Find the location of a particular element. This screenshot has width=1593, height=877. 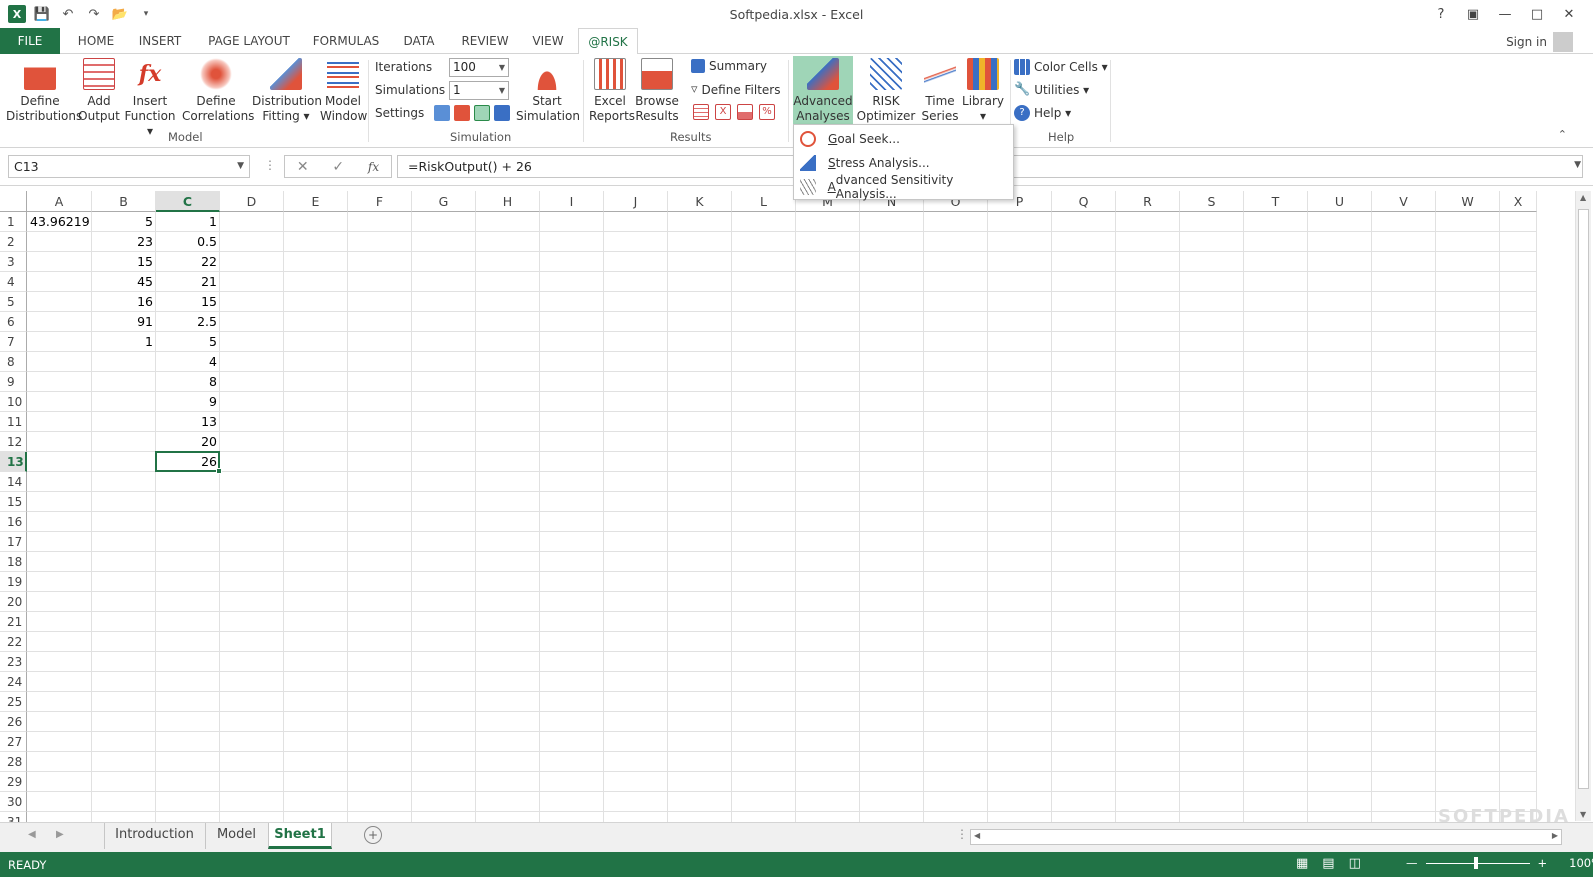

summary-button: Summary is located at coordinates (729, 66).